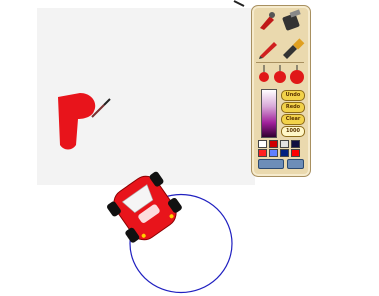 Image resolution: width=379 pixels, height=296 pixels. Describe the element at coordinates (295, 164) in the screenshot. I see `next-button` at that location.